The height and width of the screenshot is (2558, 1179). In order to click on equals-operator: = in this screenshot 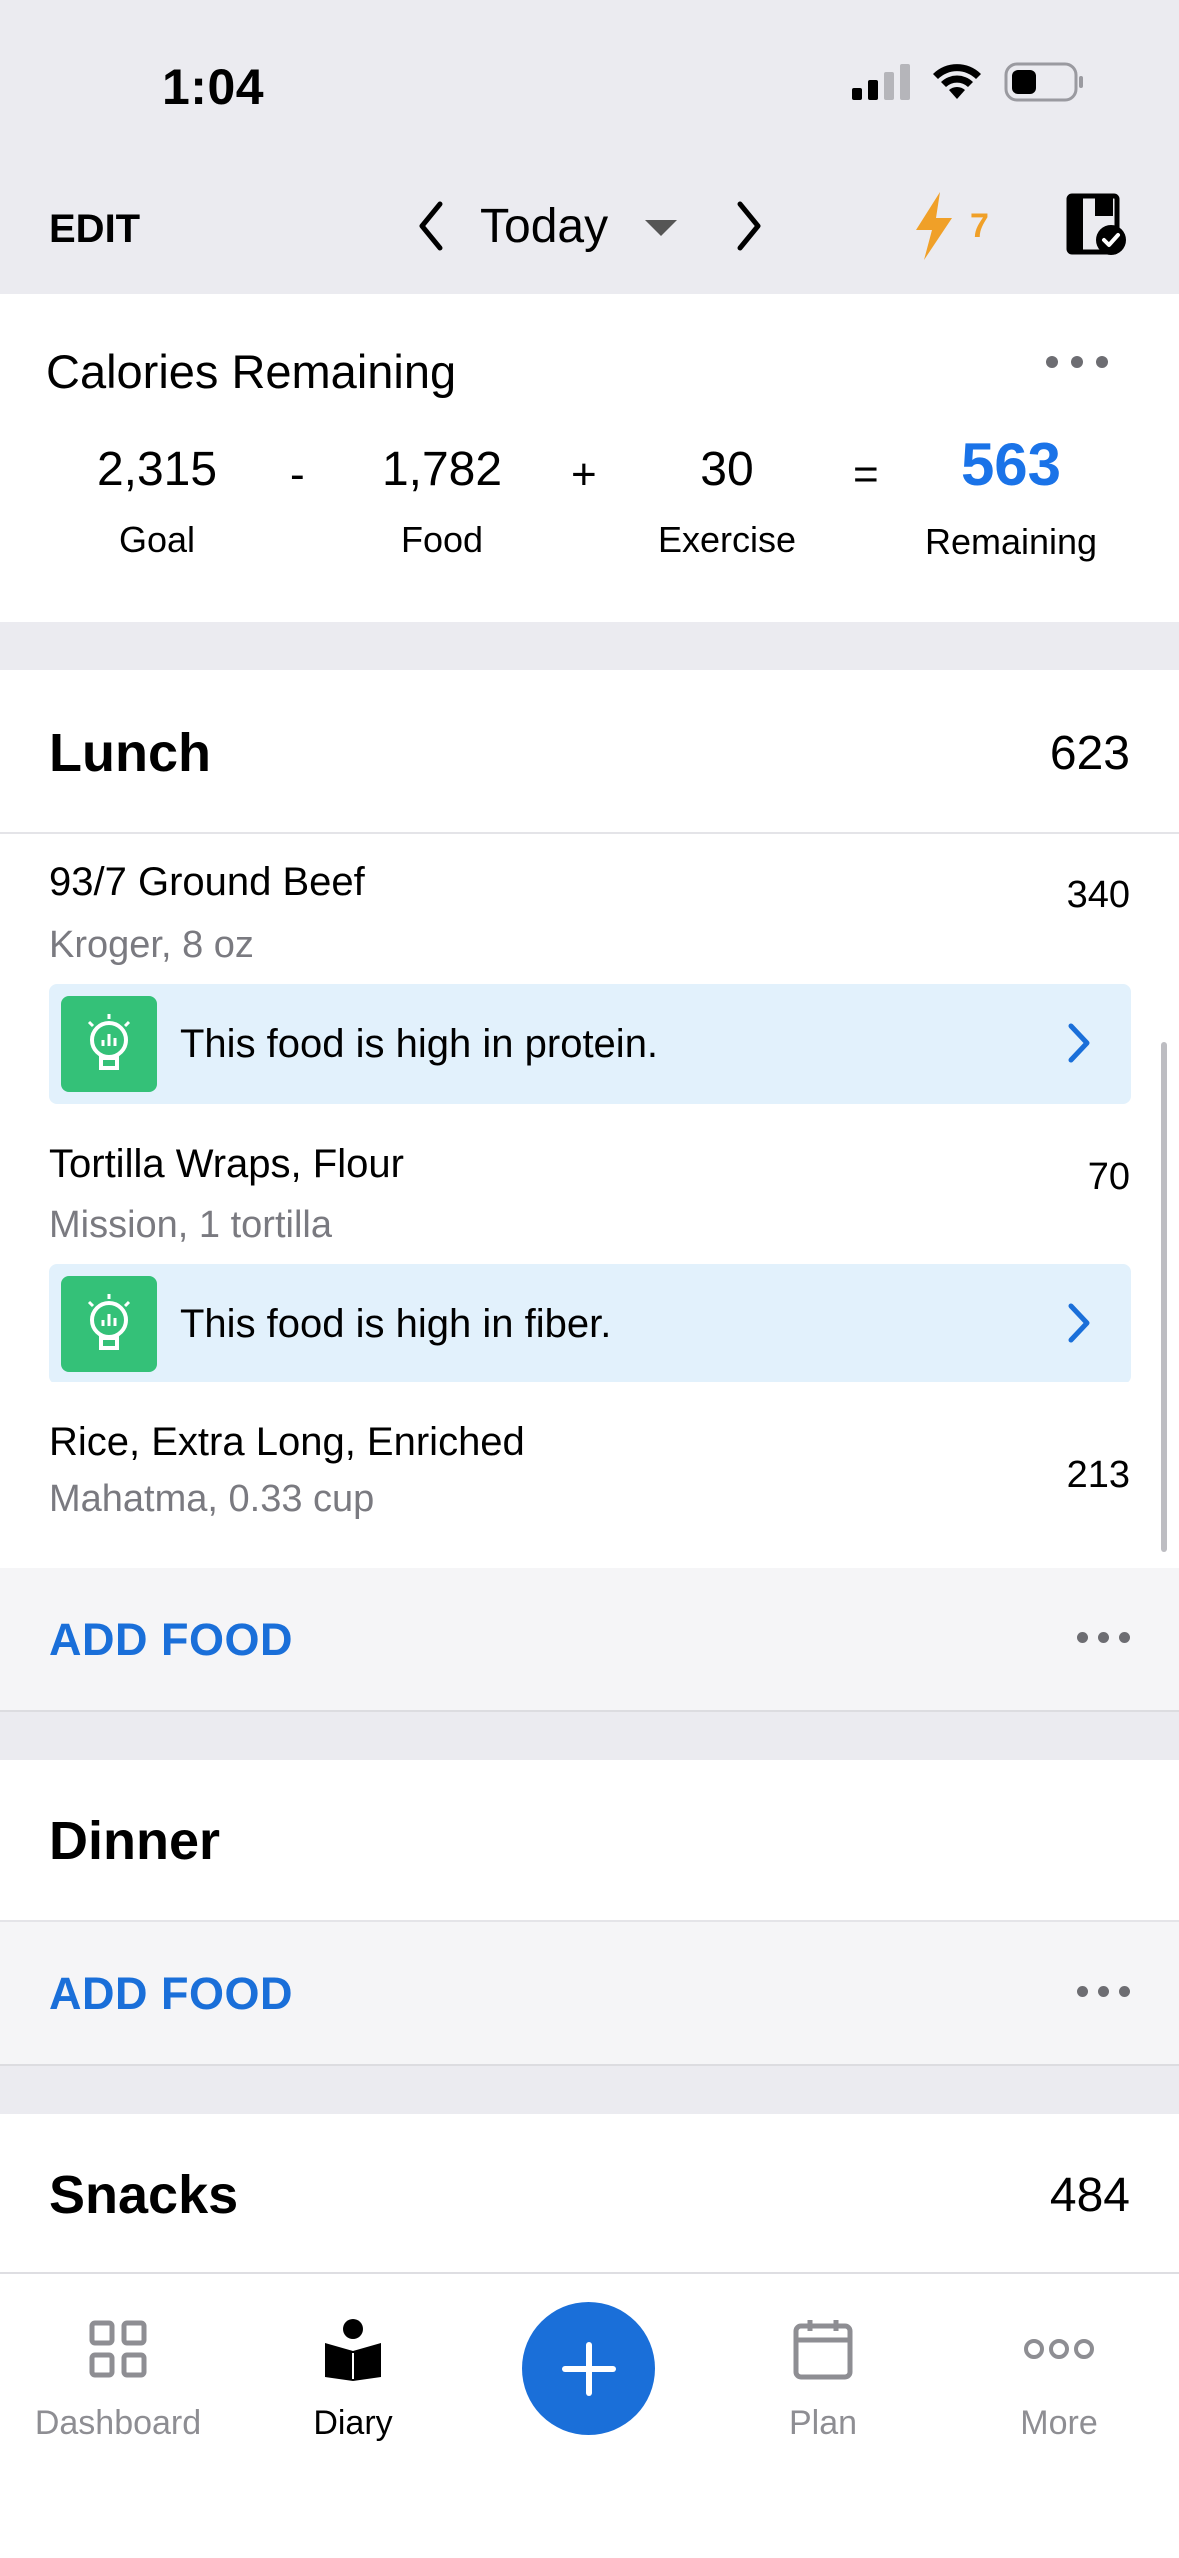, I will do `click(866, 474)`.